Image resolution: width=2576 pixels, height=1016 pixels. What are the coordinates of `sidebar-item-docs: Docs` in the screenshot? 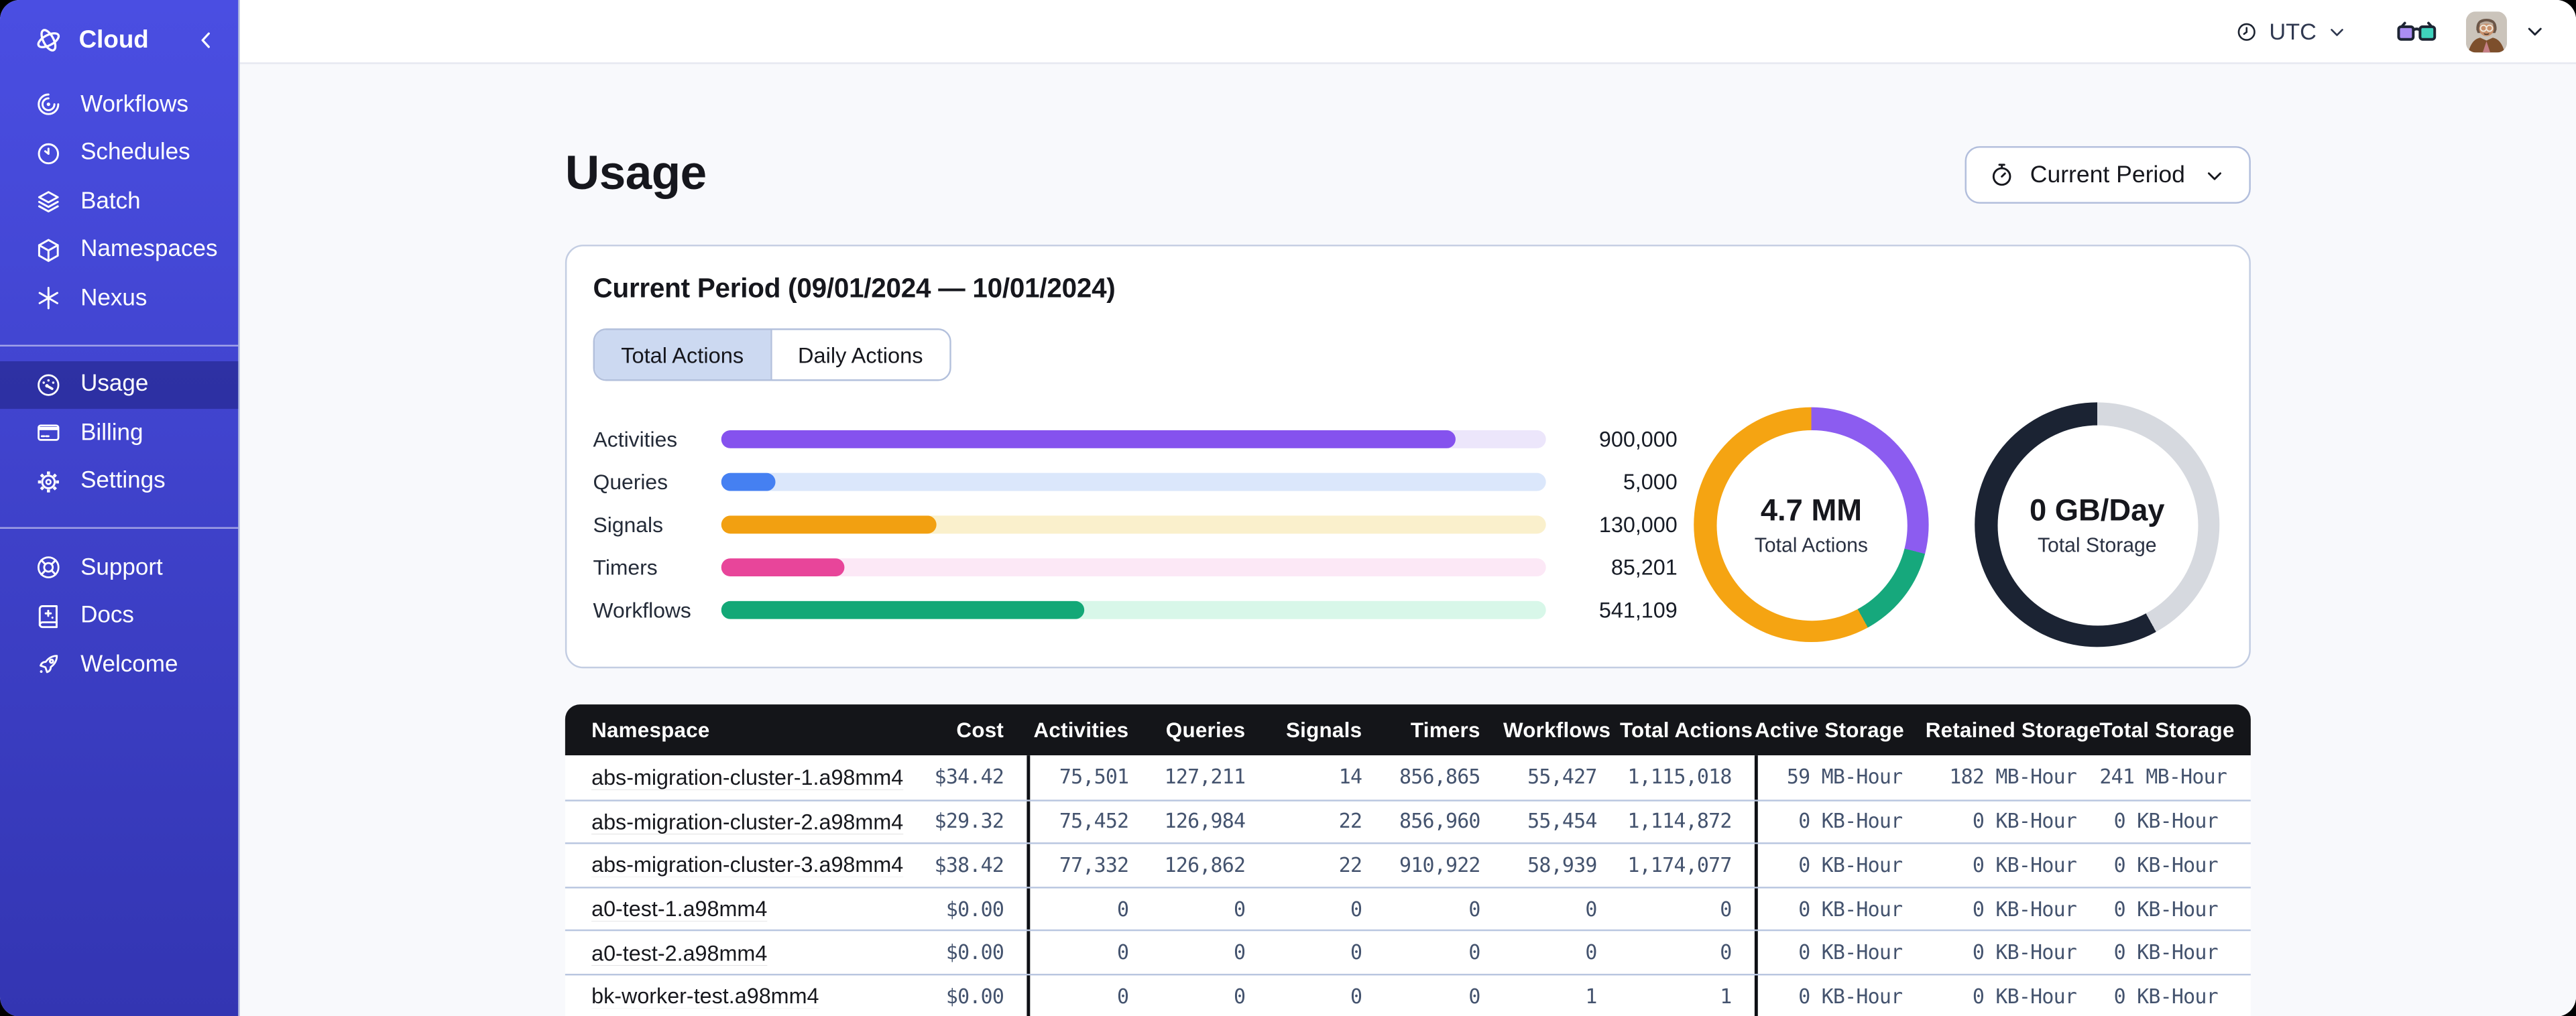 It's located at (119, 616).